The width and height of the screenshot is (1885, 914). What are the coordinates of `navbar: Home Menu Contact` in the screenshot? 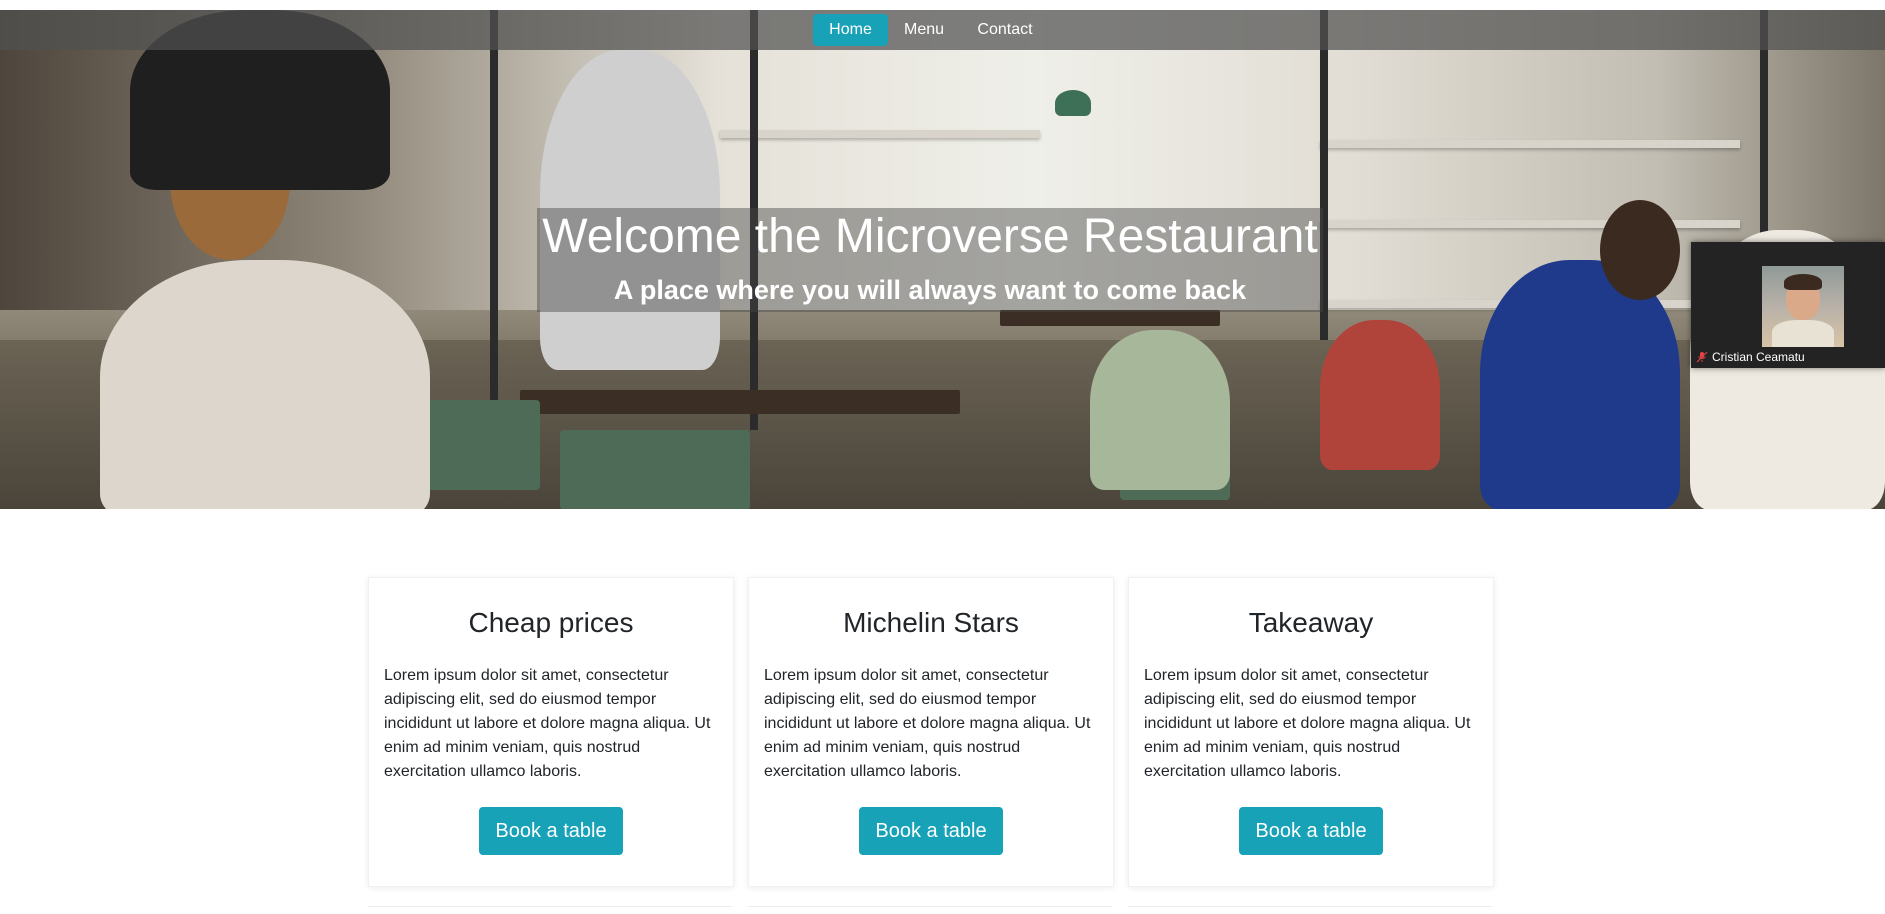 It's located at (942, 30).